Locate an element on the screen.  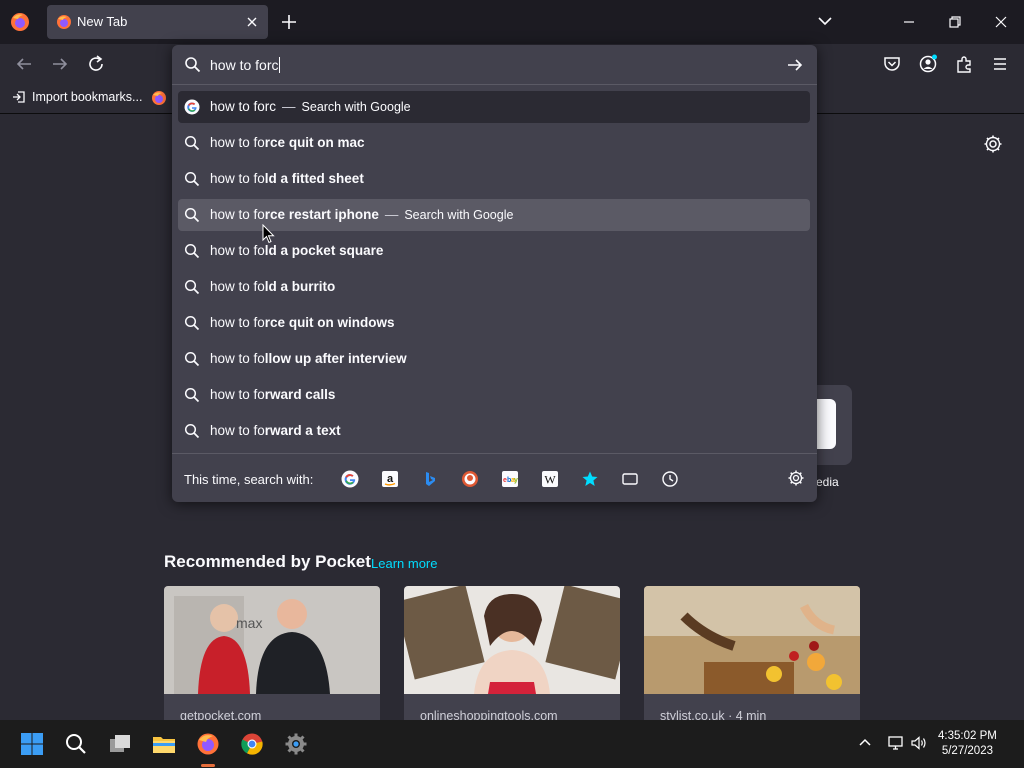
svg-text: W is located at coordinates (550, 480).